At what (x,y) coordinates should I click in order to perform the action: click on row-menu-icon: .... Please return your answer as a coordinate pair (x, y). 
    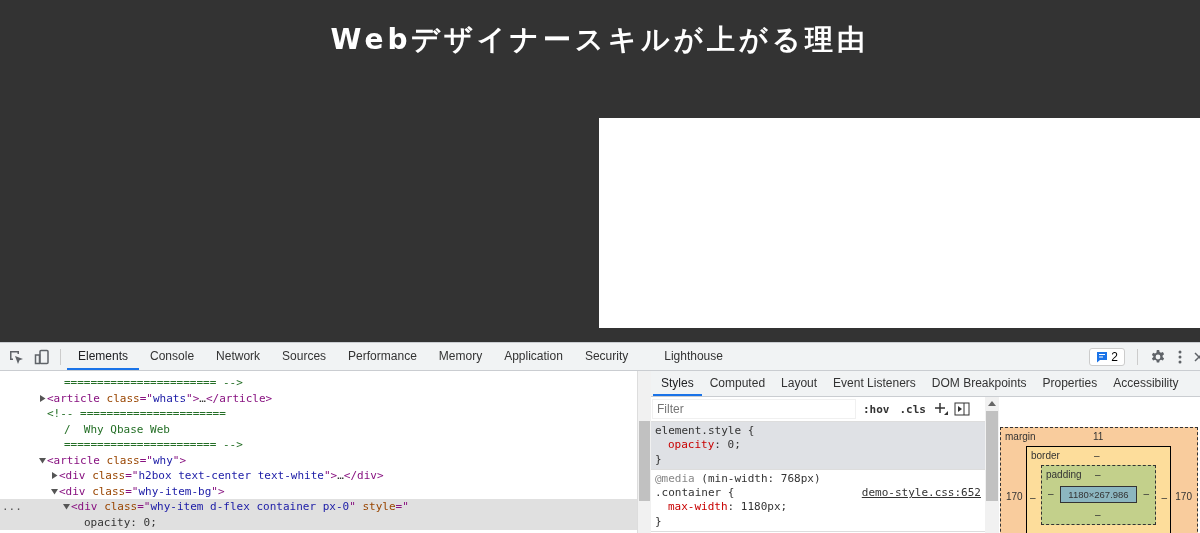
    Looking at the image, I should click on (12, 507).